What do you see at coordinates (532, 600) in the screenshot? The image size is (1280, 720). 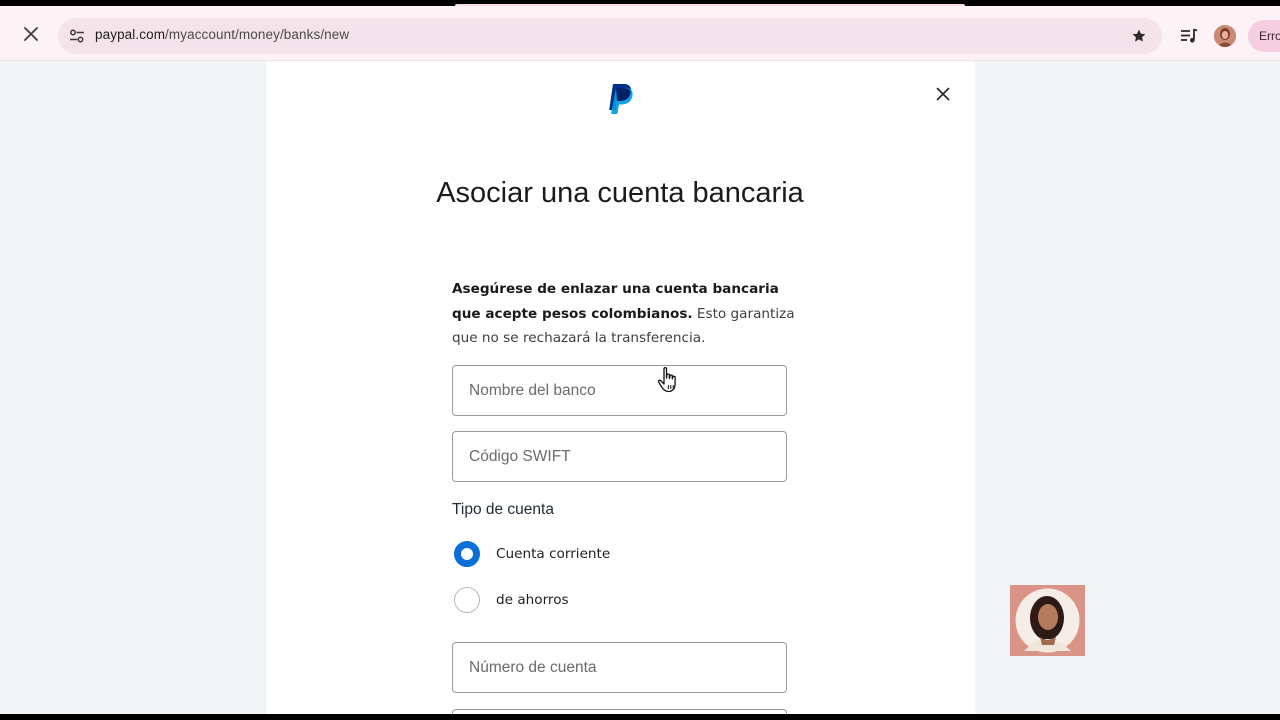 I see `account-type-savings-label: de ahorros` at bounding box center [532, 600].